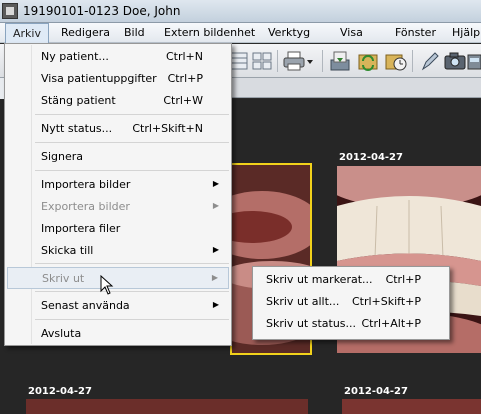 This screenshot has width=481, height=414. I want to click on dropdown-arrow-icon, so click(311, 61).